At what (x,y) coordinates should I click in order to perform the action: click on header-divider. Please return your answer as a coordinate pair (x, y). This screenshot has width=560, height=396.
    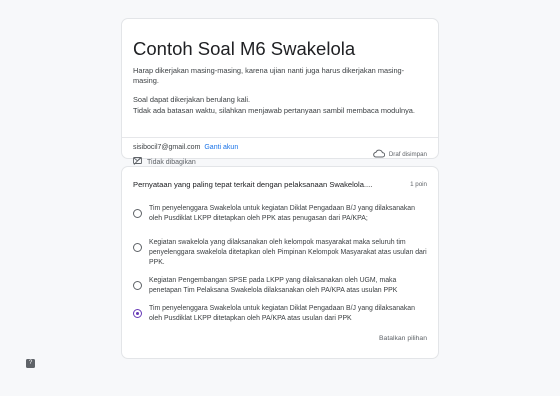
    Looking at the image, I should click on (280, 137).